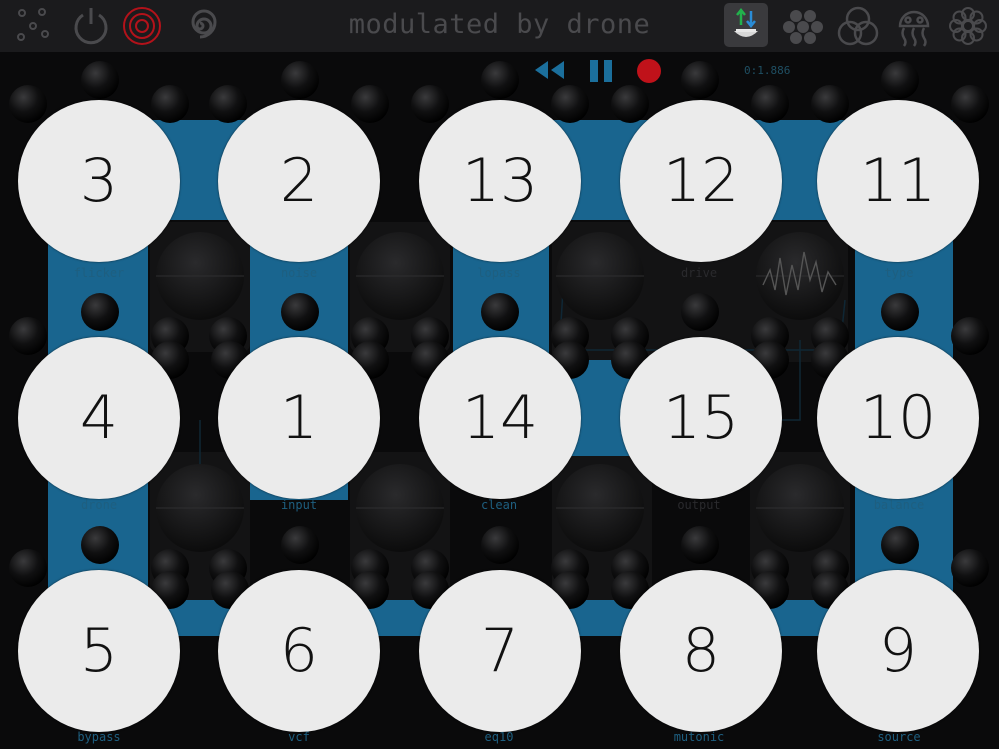  What do you see at coordinates (500, 651) in the screenshot?
I see `number-disc: 7` at bounding box center [500, 651].